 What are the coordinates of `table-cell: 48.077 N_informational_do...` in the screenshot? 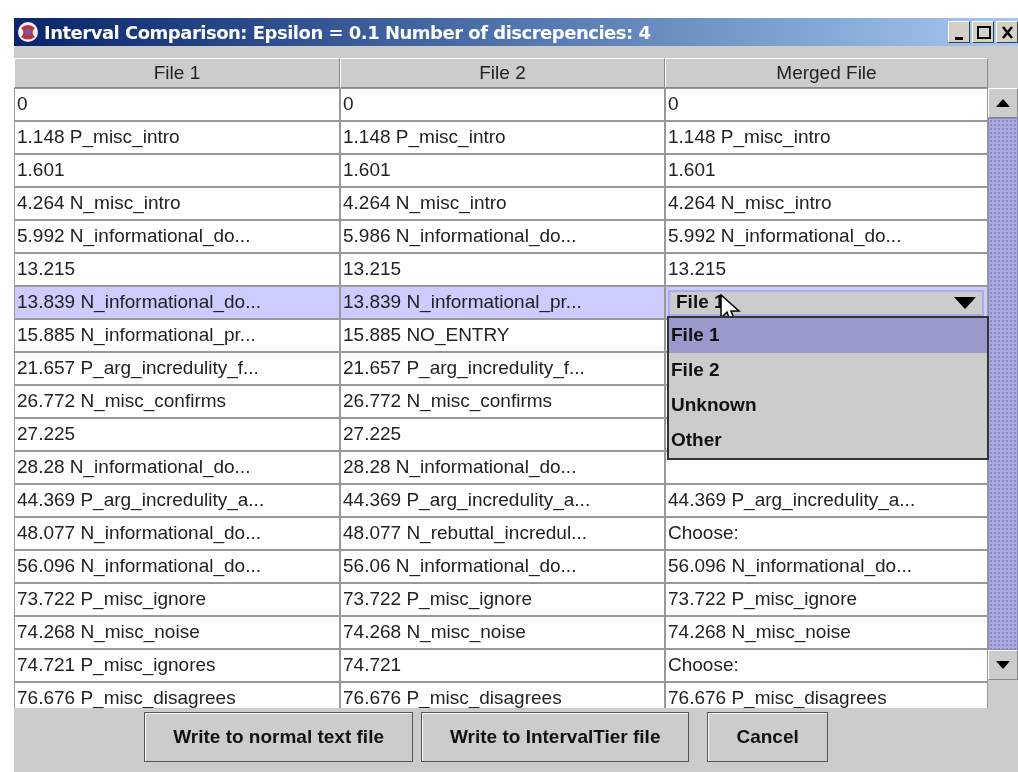 It's located at (177, 533).